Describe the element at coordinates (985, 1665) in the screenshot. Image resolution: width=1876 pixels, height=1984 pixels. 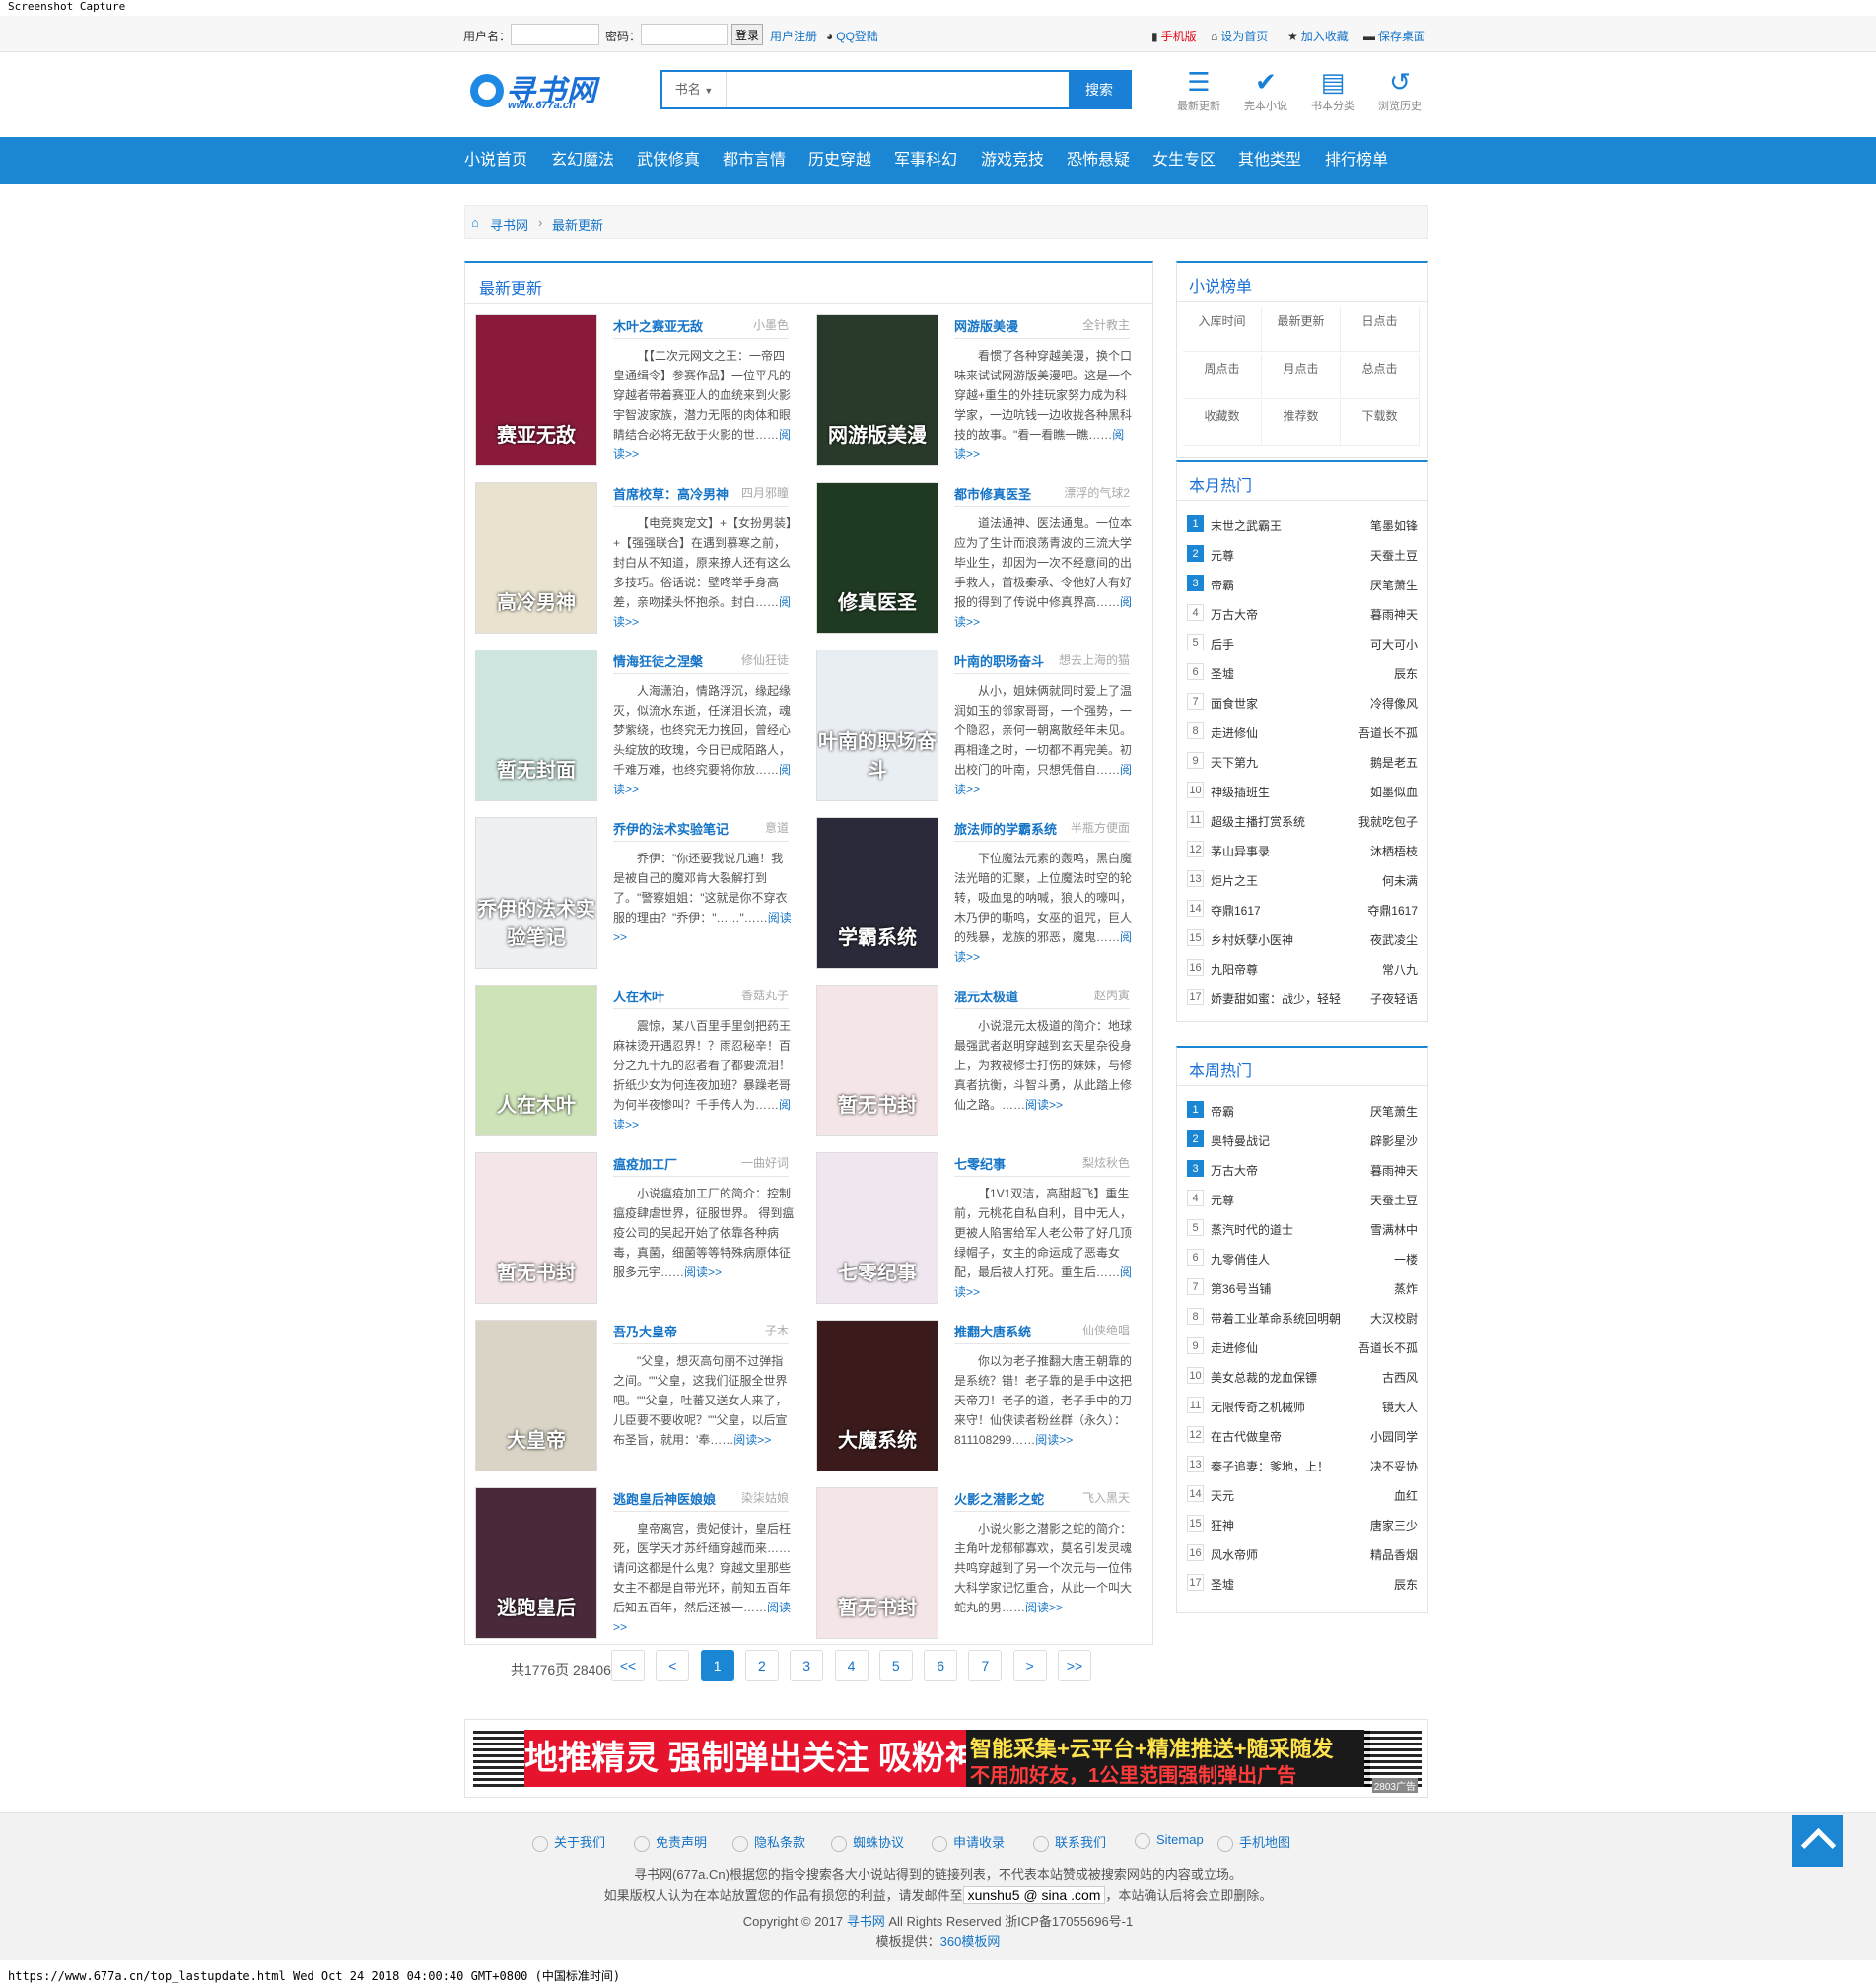
I see `page-button: 7` at that location.